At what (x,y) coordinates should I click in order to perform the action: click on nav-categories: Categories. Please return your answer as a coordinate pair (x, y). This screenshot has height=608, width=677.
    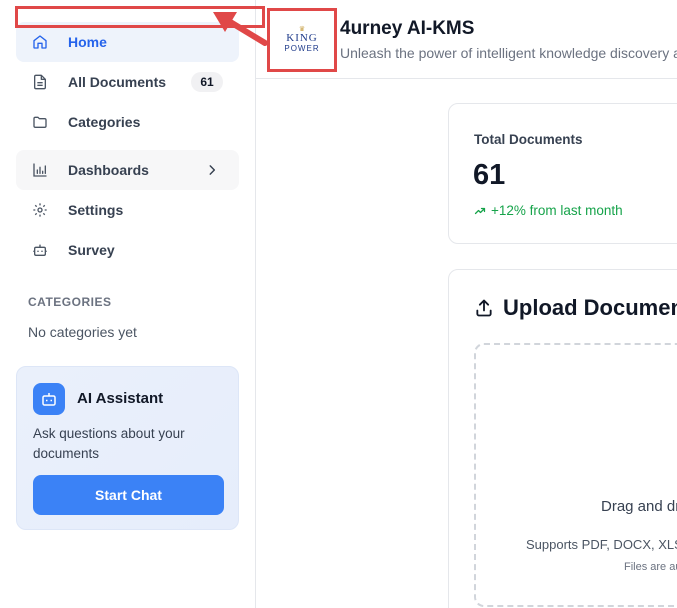
    Looking at the image, I should click on (127, 122).